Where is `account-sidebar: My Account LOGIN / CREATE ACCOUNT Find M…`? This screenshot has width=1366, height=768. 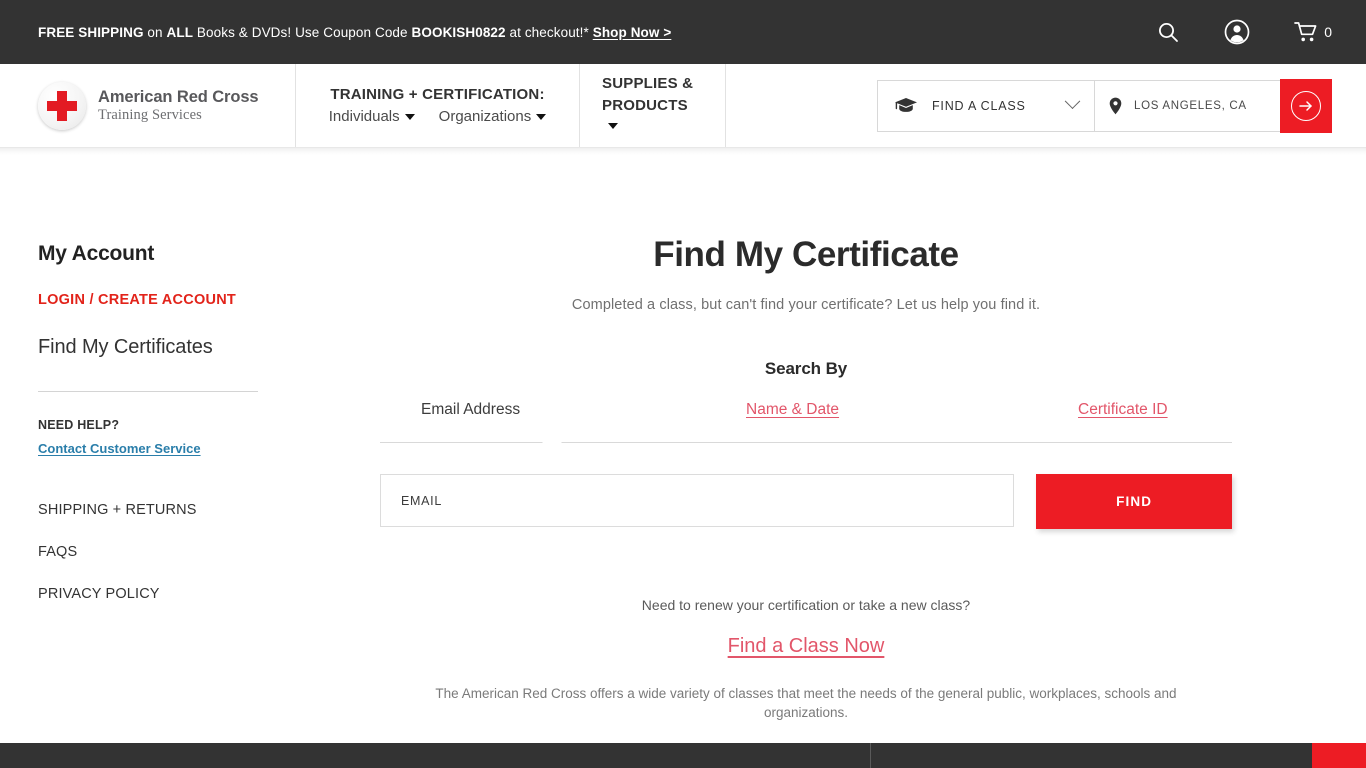 account-sidebar: My Account LOGIN / CREATE ACCOUNT Find M… is located at coordinates (148, 422).